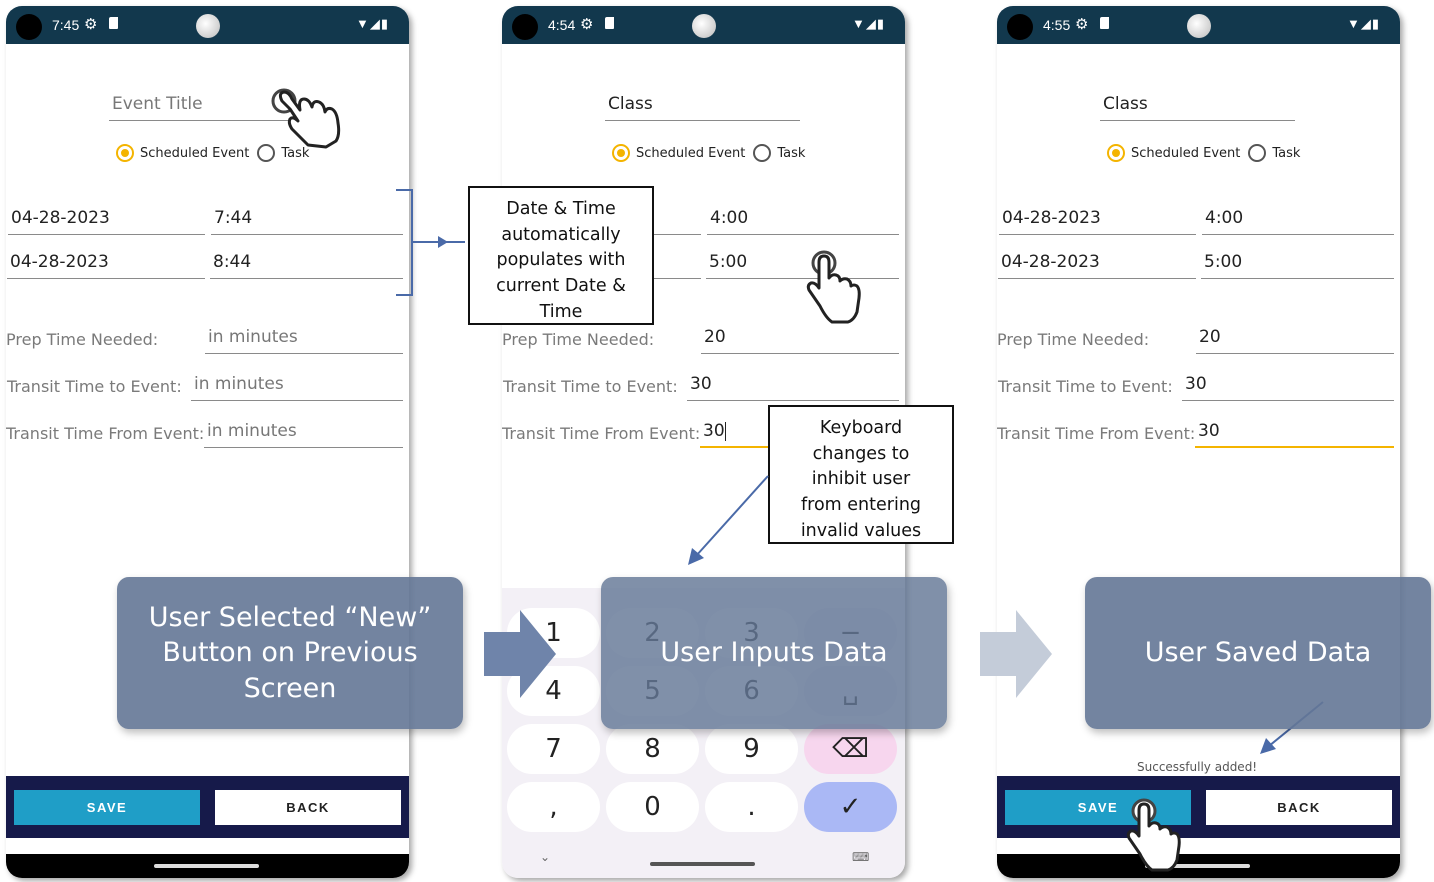  Describe the element at coordinates (1294, 434) in the screenshot. I see `transit-from-input: 30` at that location.